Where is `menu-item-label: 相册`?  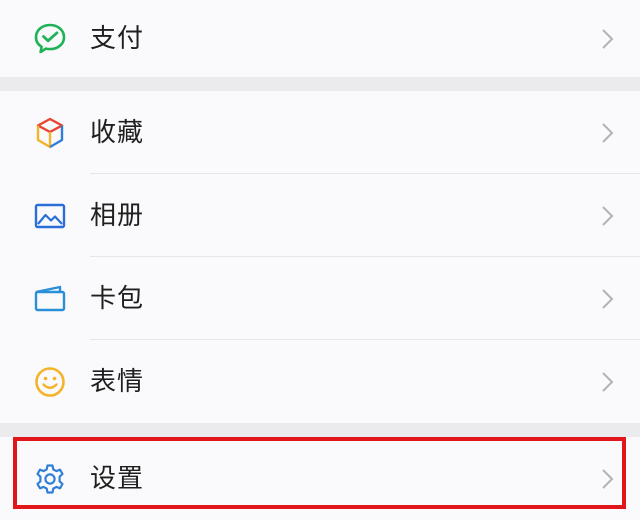 menu-item-label: 相册 is located at coordinates (117, 215).